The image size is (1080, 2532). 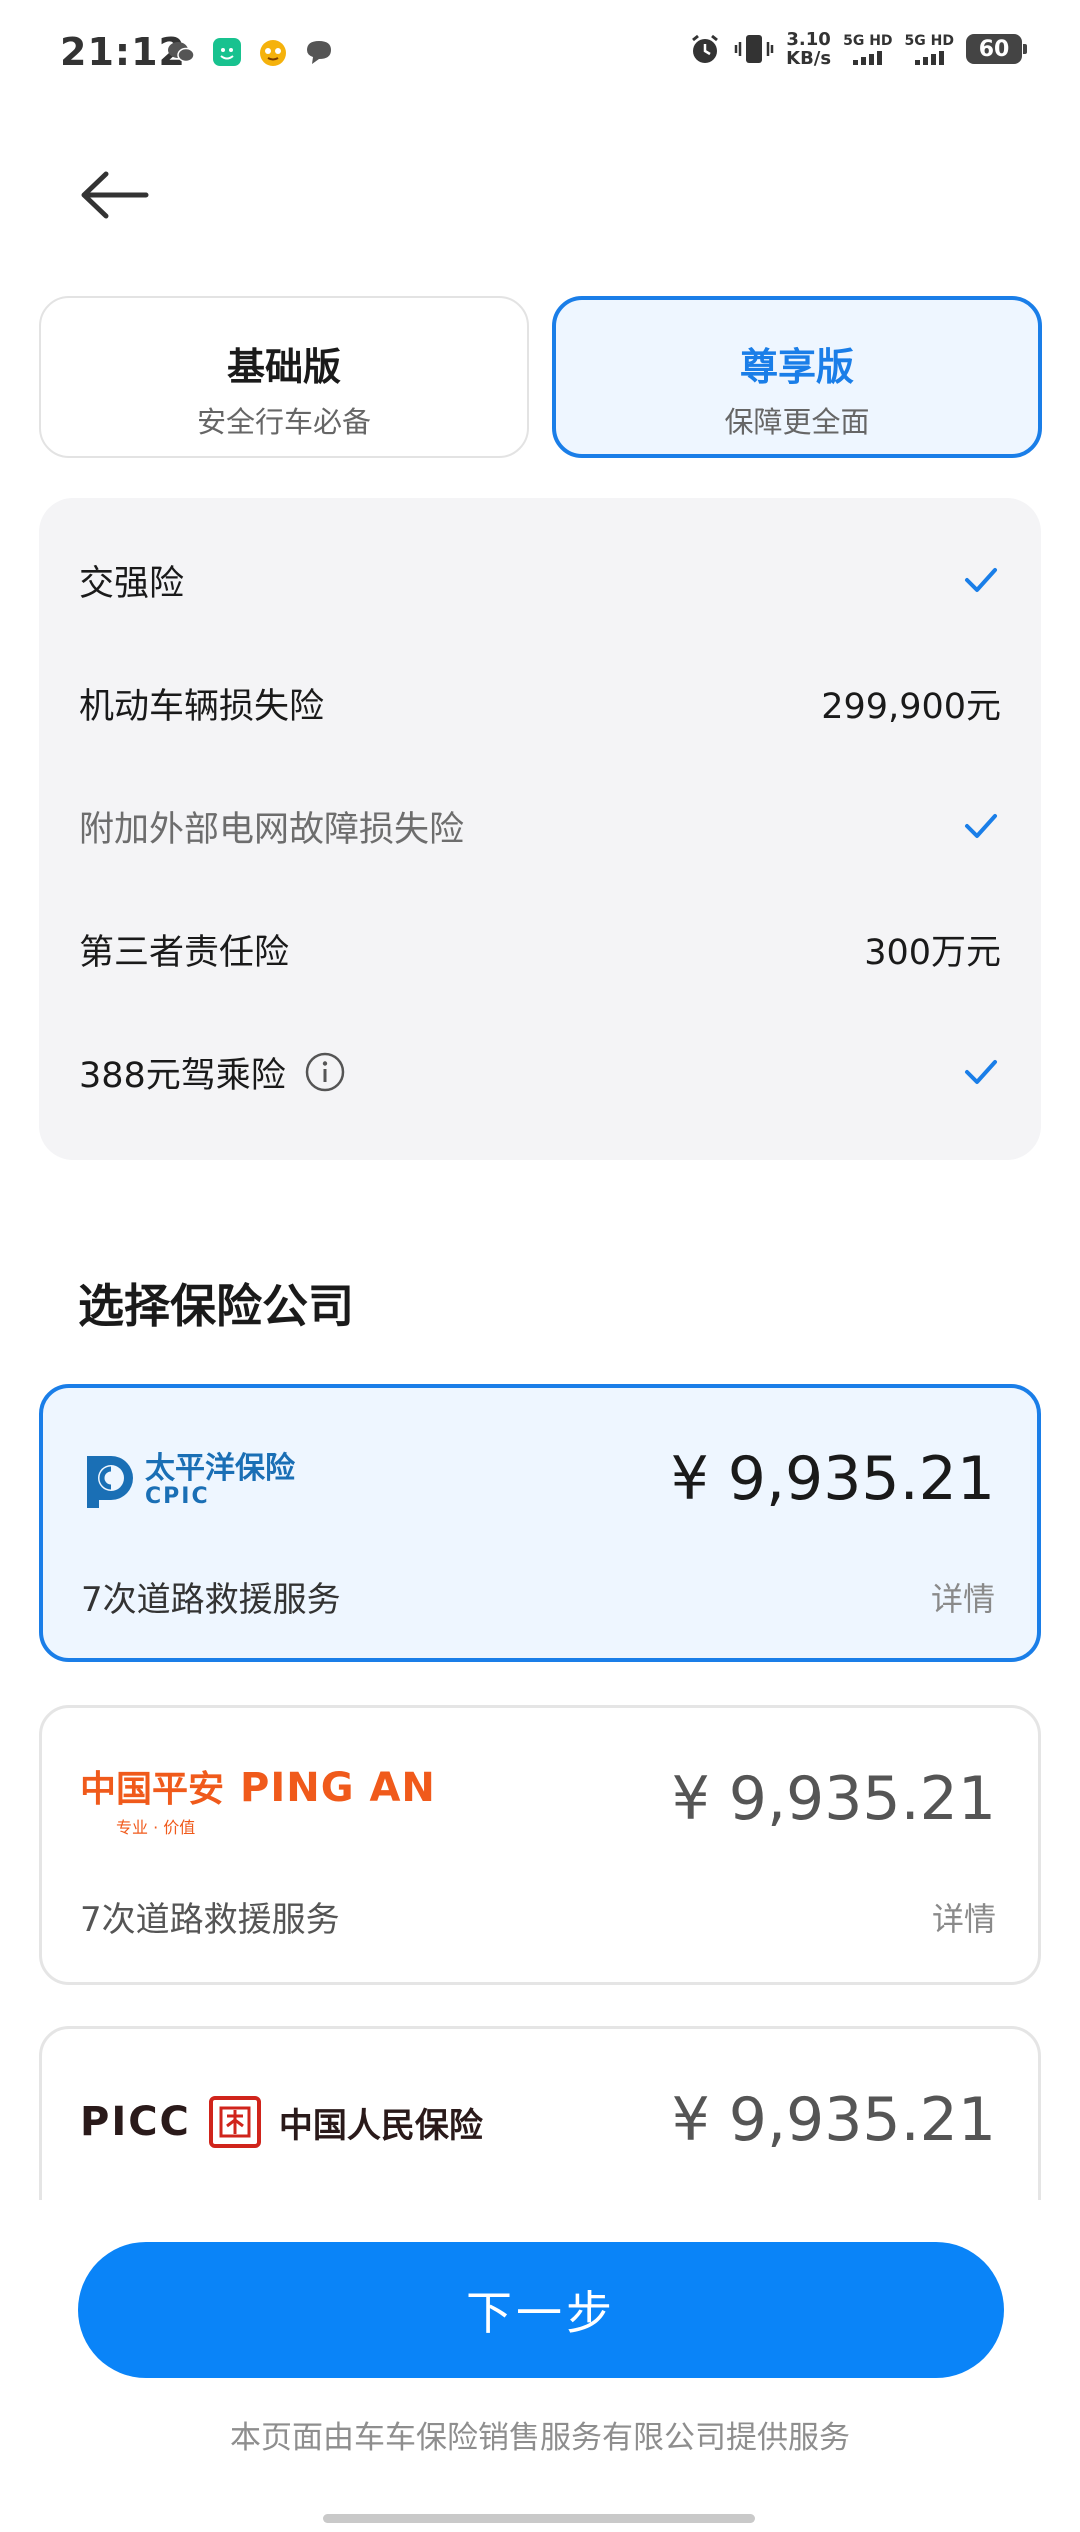 I want to click on pingan-logo: 中国平安 PING AN 专业 · 价值, so click(x=258, y=1798).